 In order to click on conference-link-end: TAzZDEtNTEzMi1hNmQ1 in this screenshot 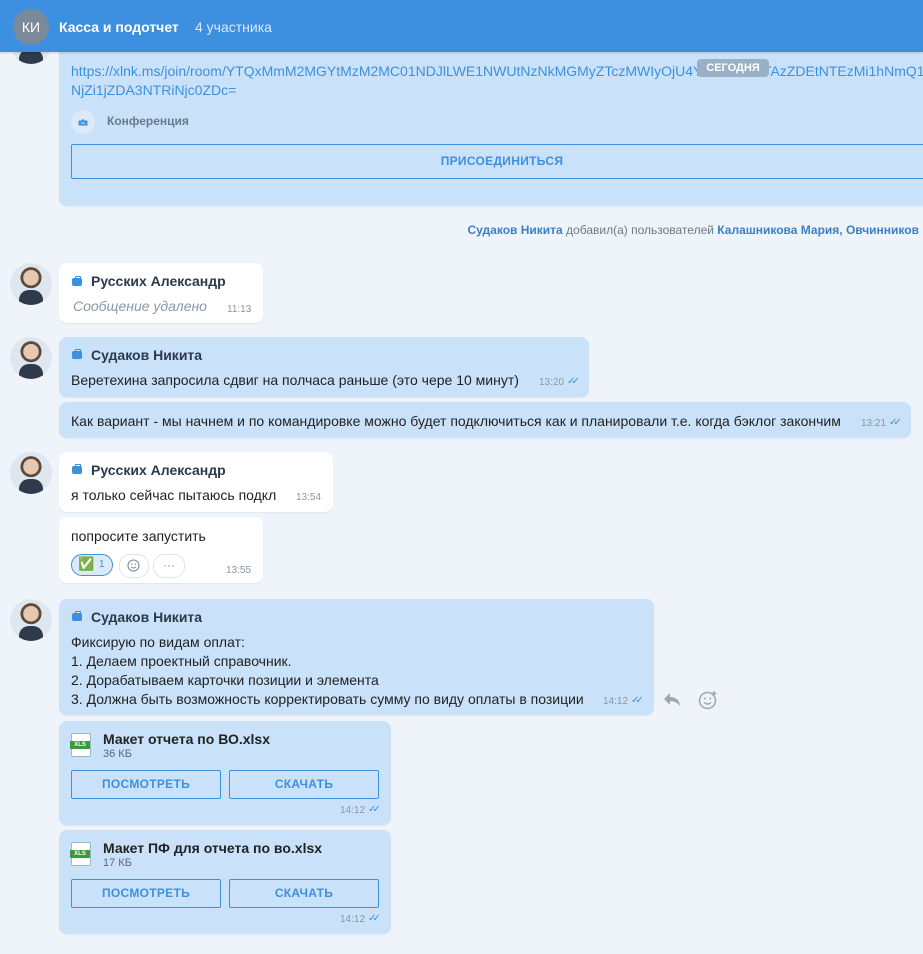, I will do `click(843, 71)`.